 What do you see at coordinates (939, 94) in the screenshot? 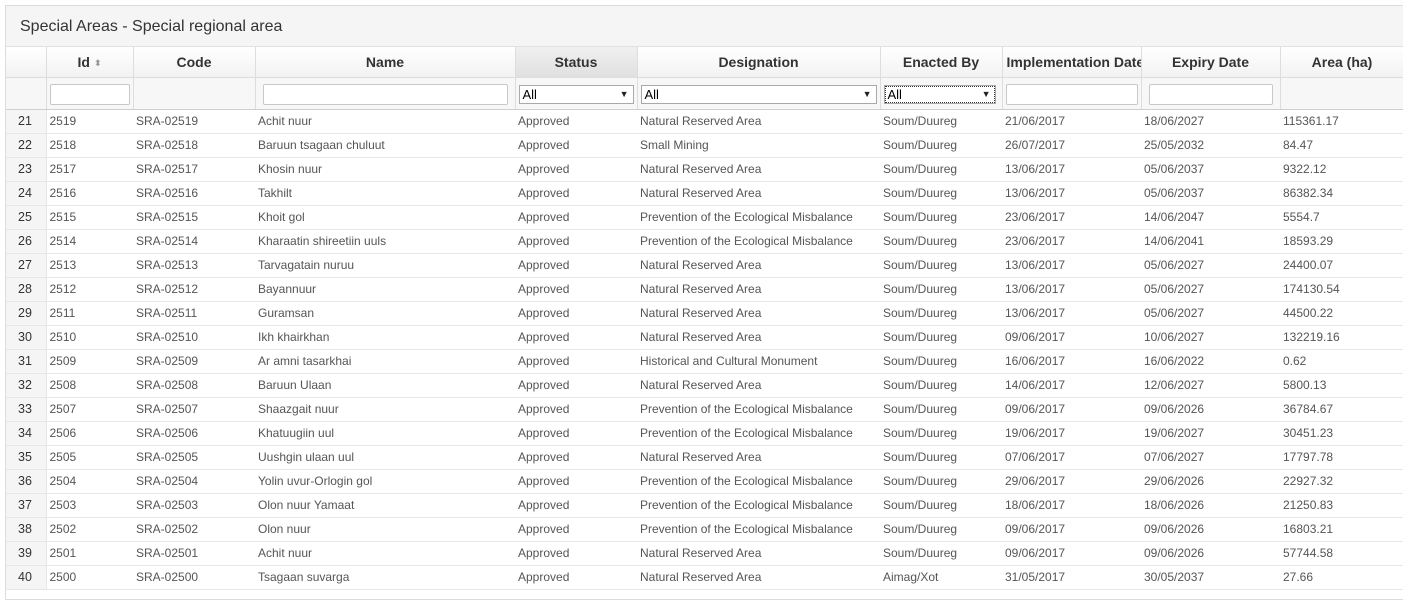
I see `filter-enacted-by-select: All ▼` at bounding box center [939, 94].